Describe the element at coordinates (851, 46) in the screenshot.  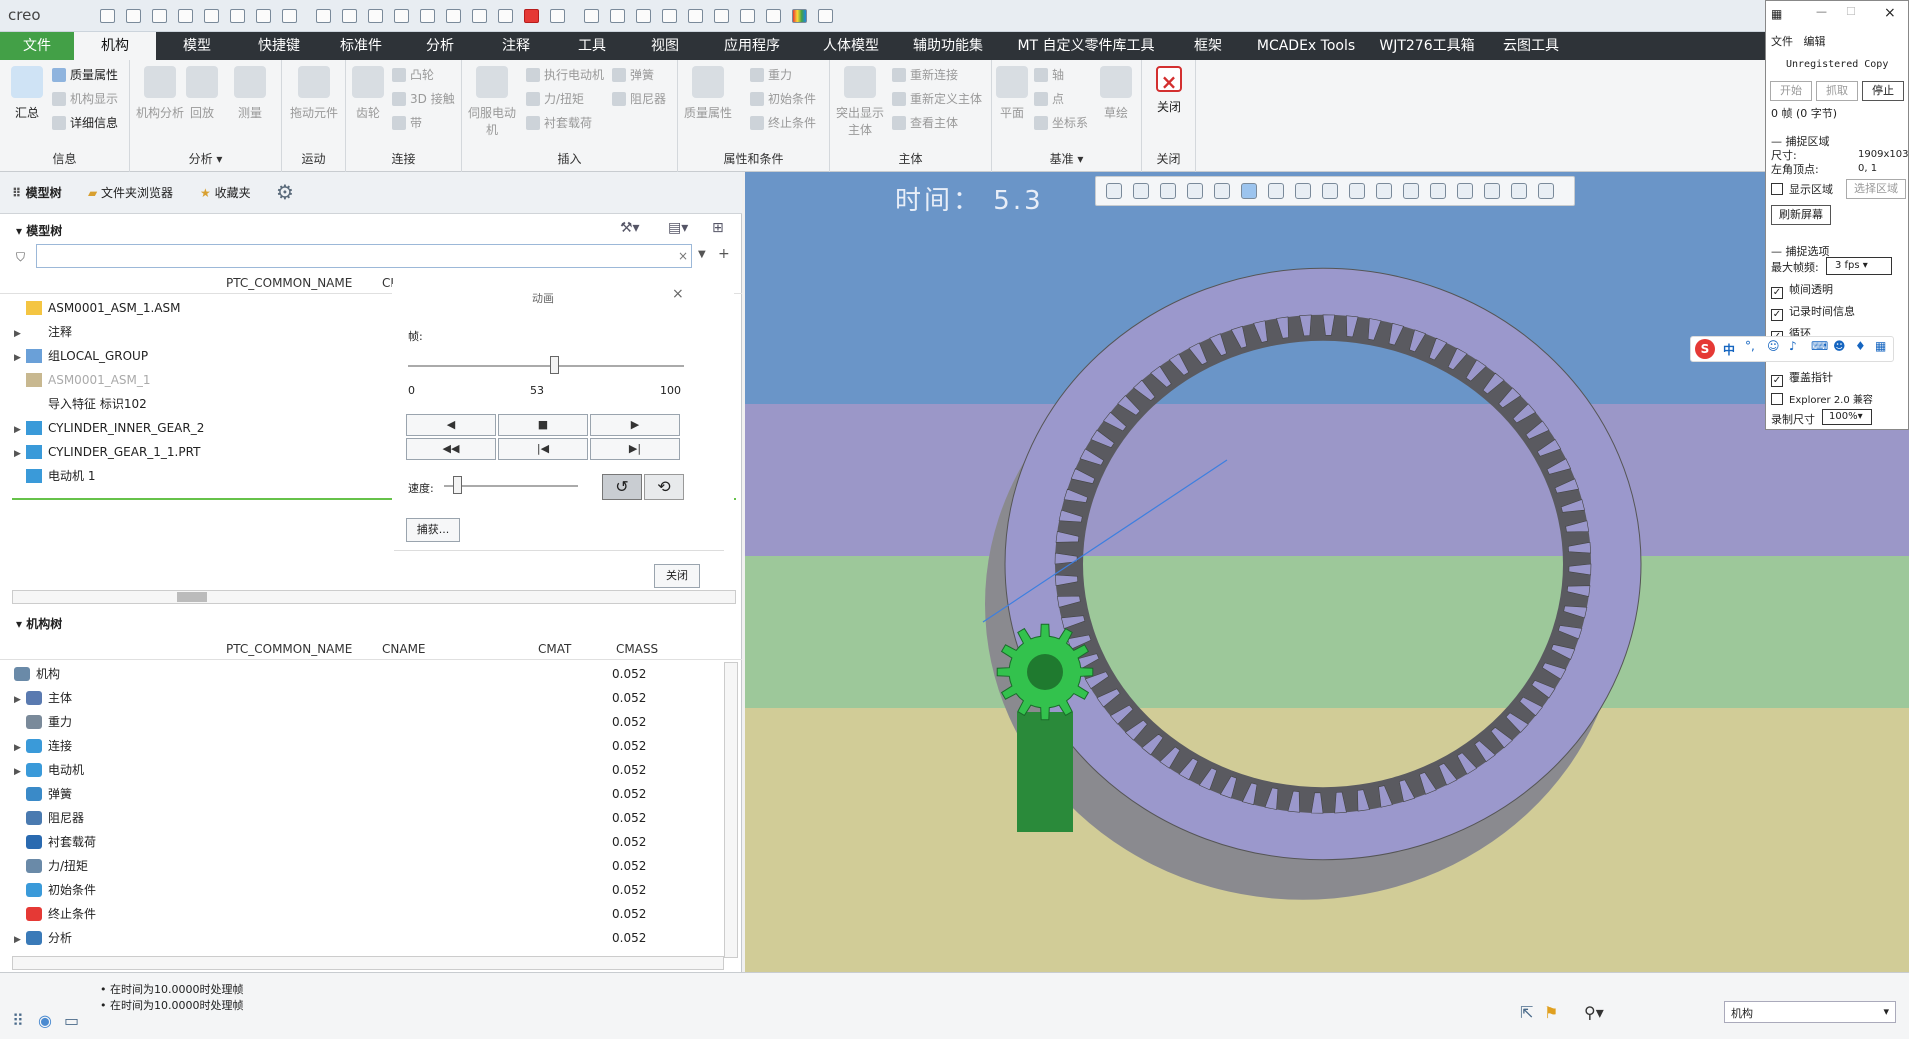
I see `tab-10: 人体模型` at that location.